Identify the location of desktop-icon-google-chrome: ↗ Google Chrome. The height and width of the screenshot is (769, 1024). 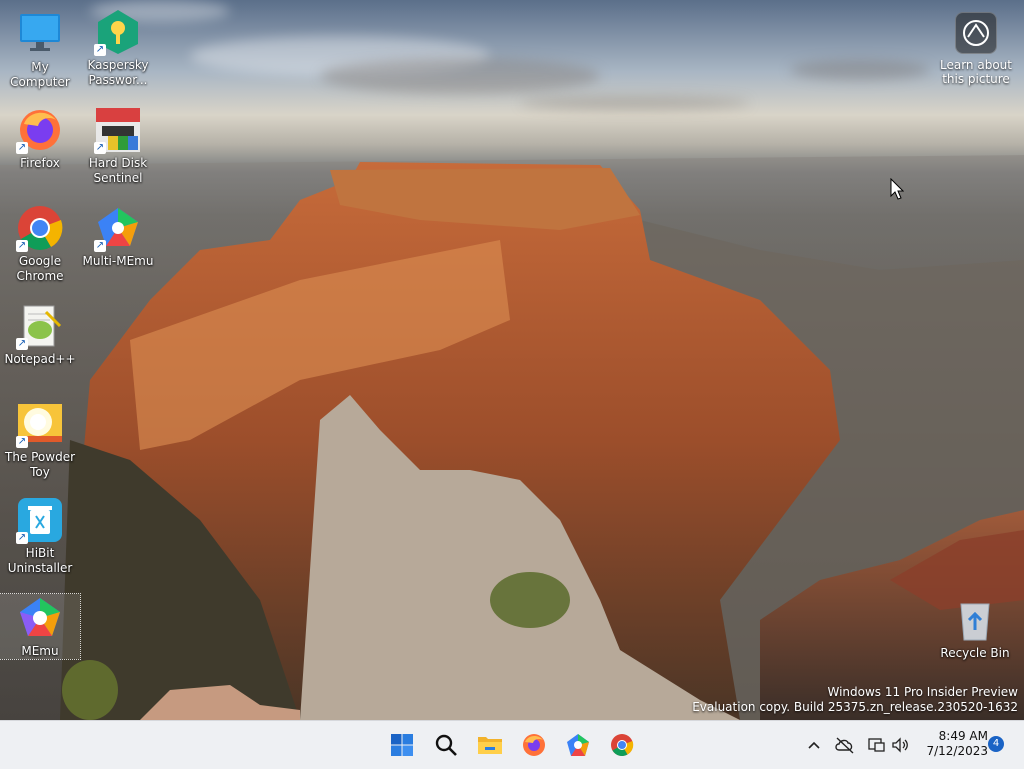
(40, 244).